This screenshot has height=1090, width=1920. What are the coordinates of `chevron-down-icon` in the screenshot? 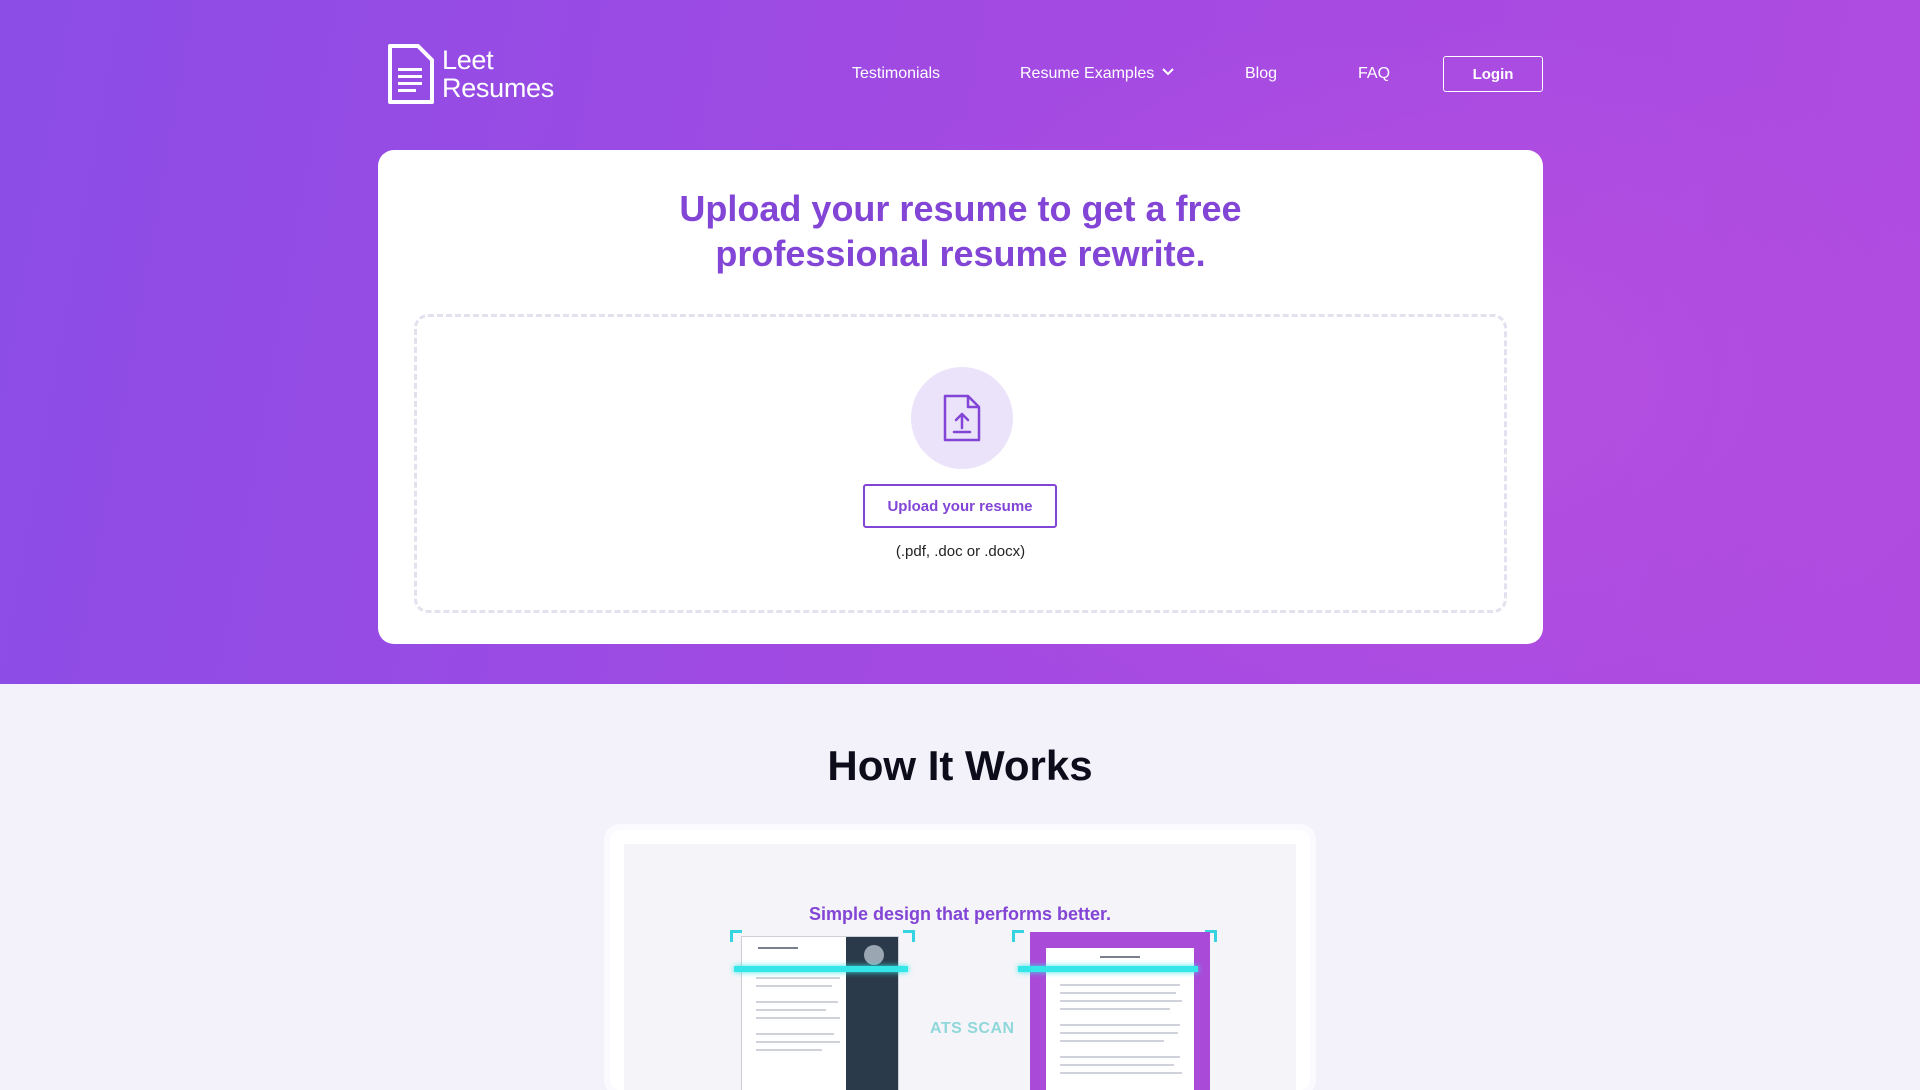 It's located at (1168, 72).